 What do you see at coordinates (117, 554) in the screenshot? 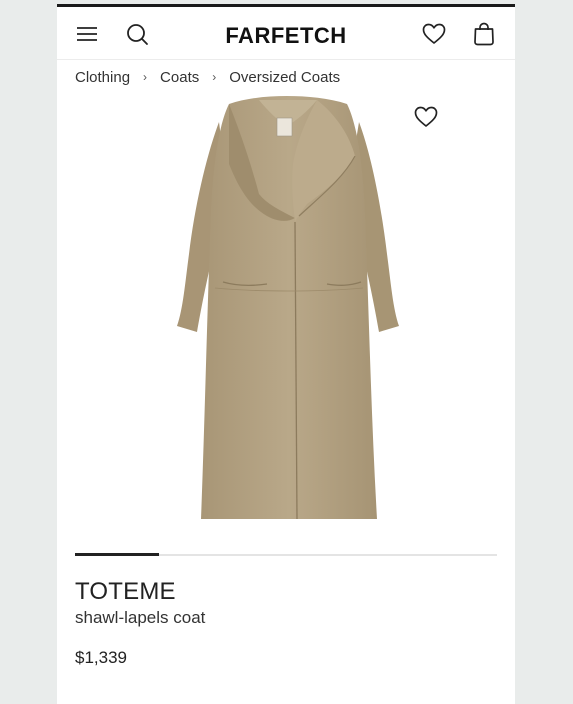
I see `carousel-progress-indicator` at bounding box center [117, 554].